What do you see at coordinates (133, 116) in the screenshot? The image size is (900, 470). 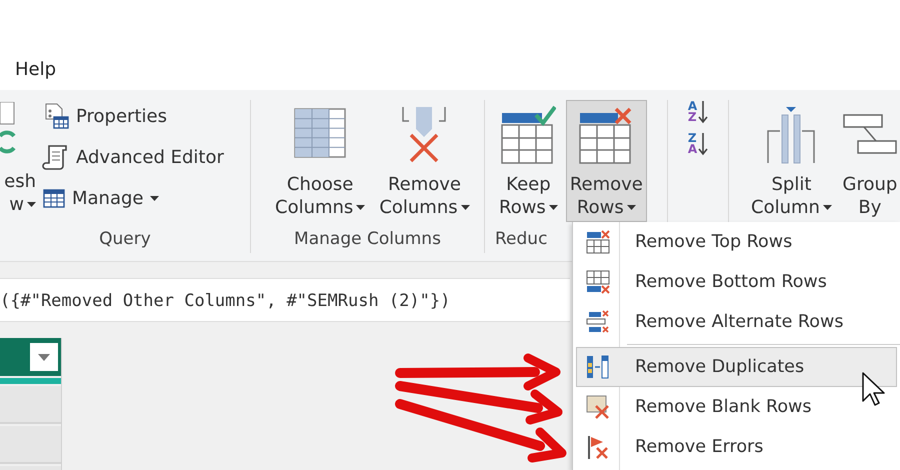 I see `ribbon-button: Properties` at bounding box center [133, 116].